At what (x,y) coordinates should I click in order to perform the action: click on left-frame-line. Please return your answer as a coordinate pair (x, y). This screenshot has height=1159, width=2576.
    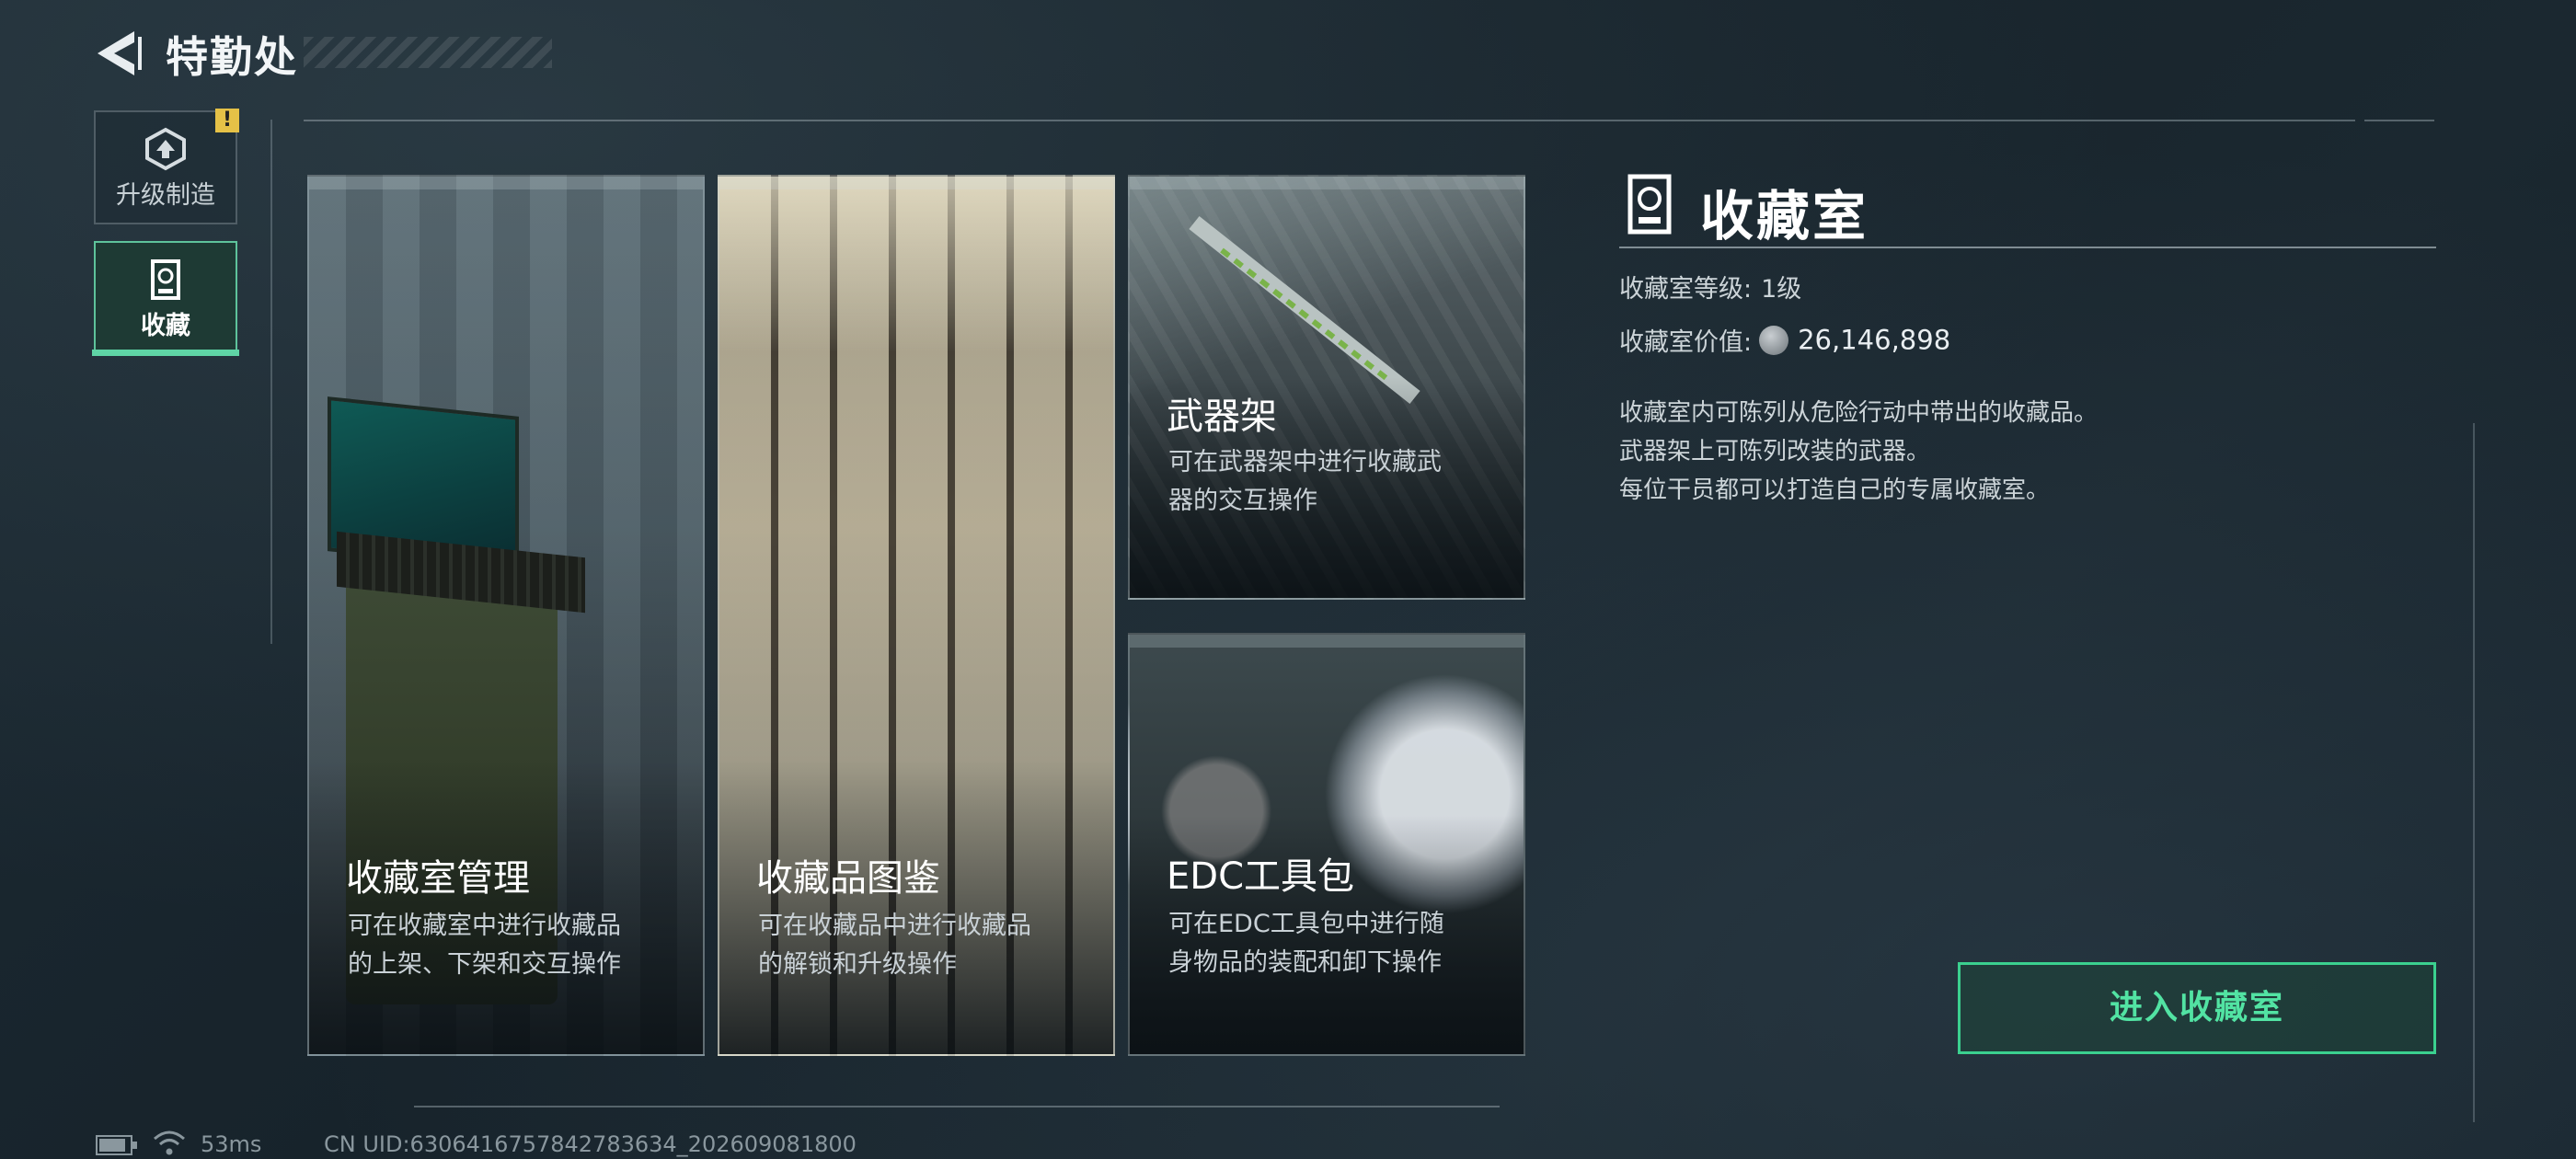
    Looking at the image, I should click on (271, 382).